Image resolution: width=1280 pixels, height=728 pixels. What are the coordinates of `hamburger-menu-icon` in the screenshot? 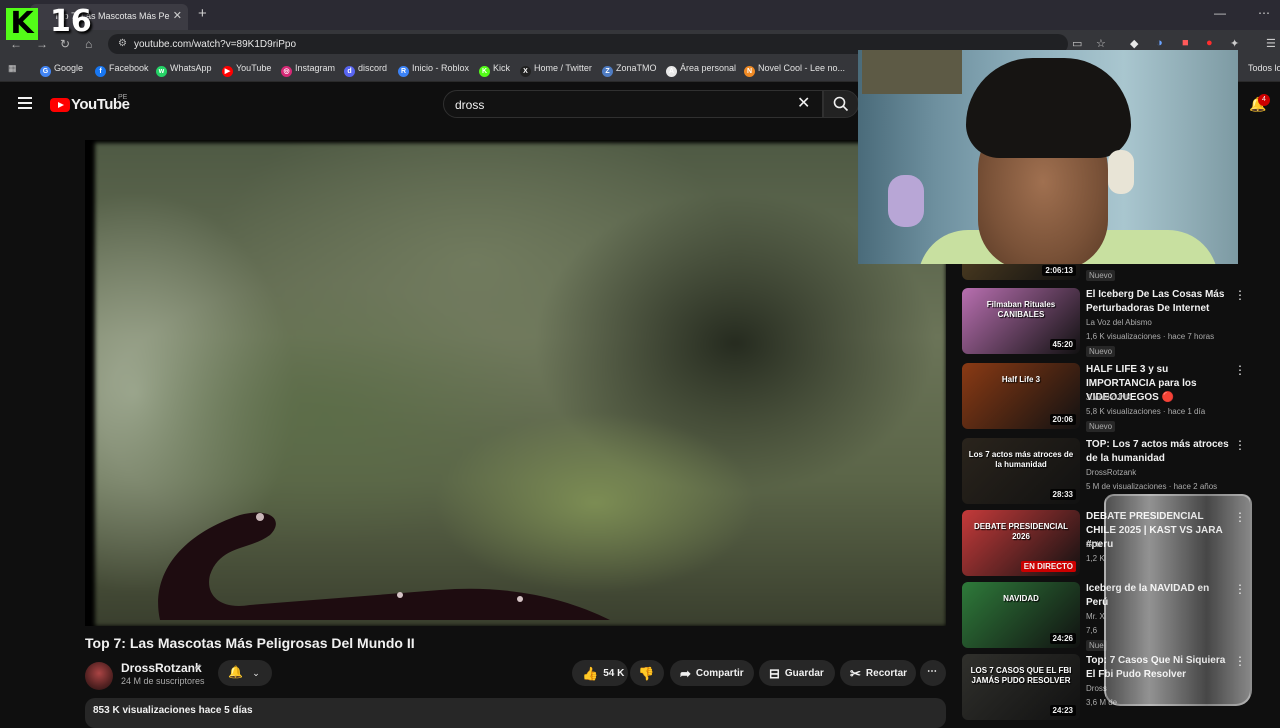 It's located at (25, 103).